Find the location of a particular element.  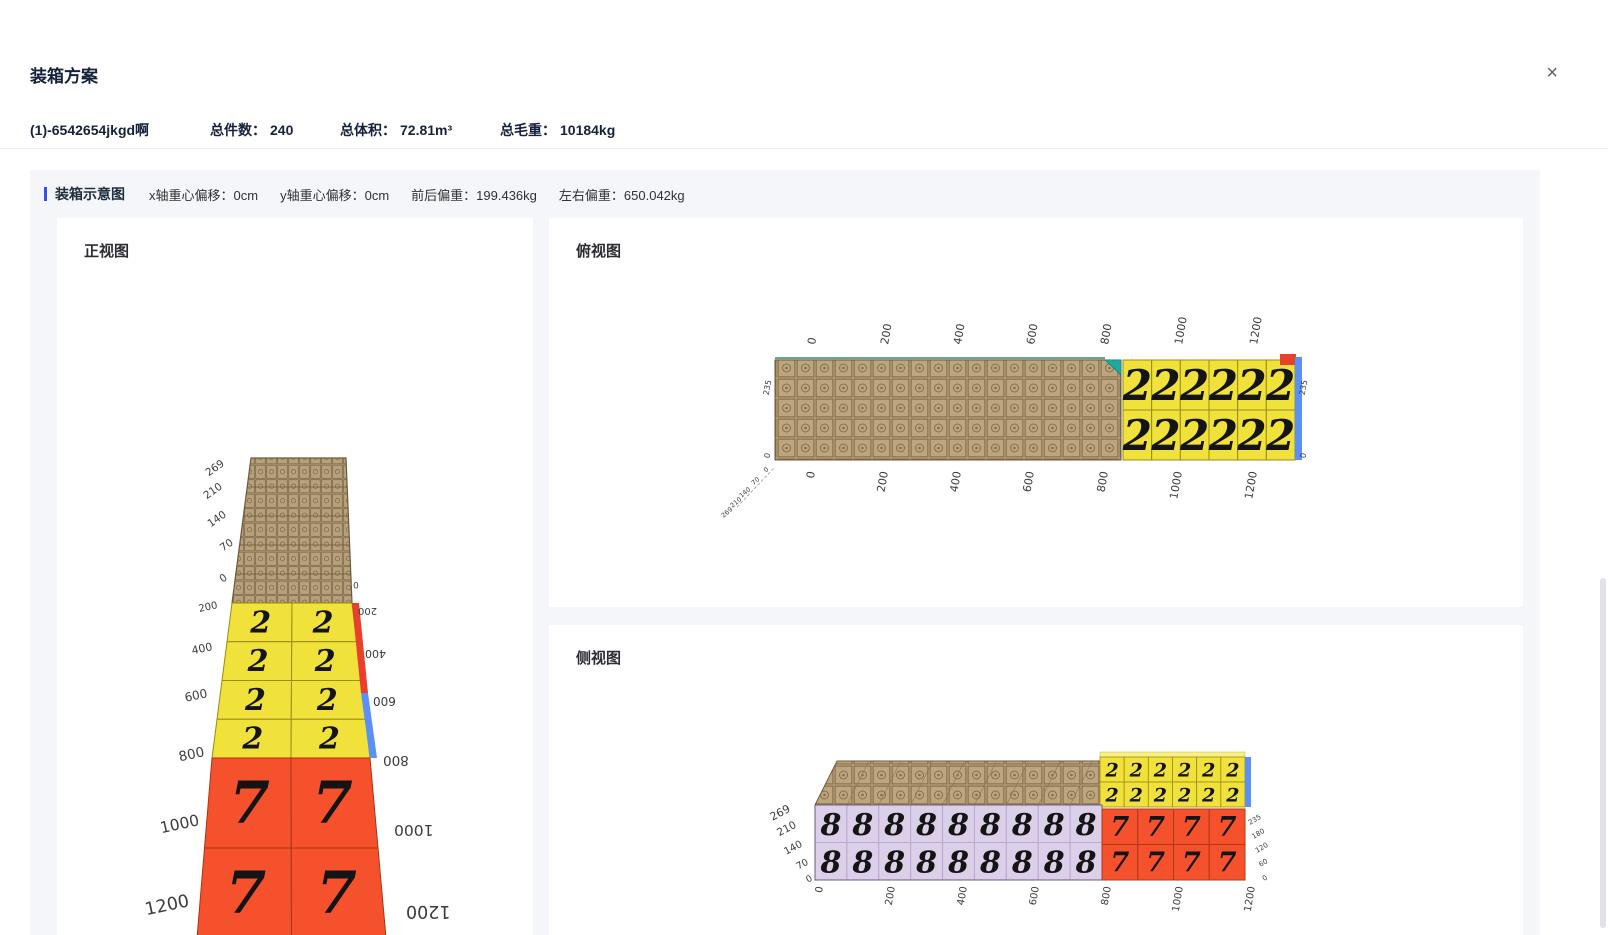

total-weight-label: 总毛重： is located at coordinates (528, 130).